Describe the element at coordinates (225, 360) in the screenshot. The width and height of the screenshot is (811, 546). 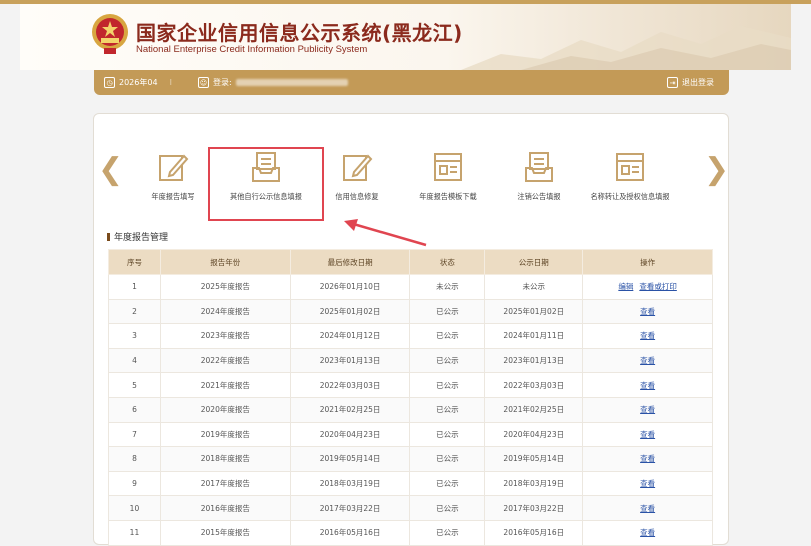
I see `cell-year: 2022年度报告` at that location.